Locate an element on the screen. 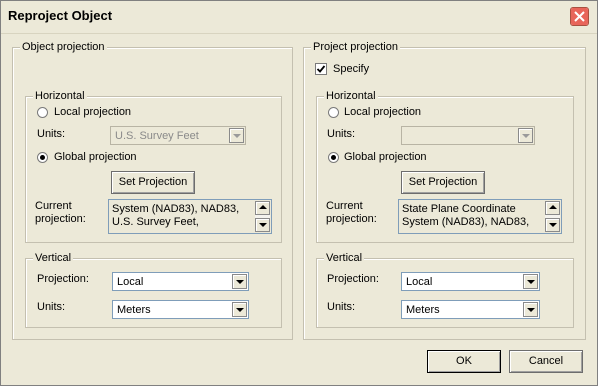 The height and width of the screenshot is (386, 598). project-current-label-2: projection: is located at coordinates (351, 219).